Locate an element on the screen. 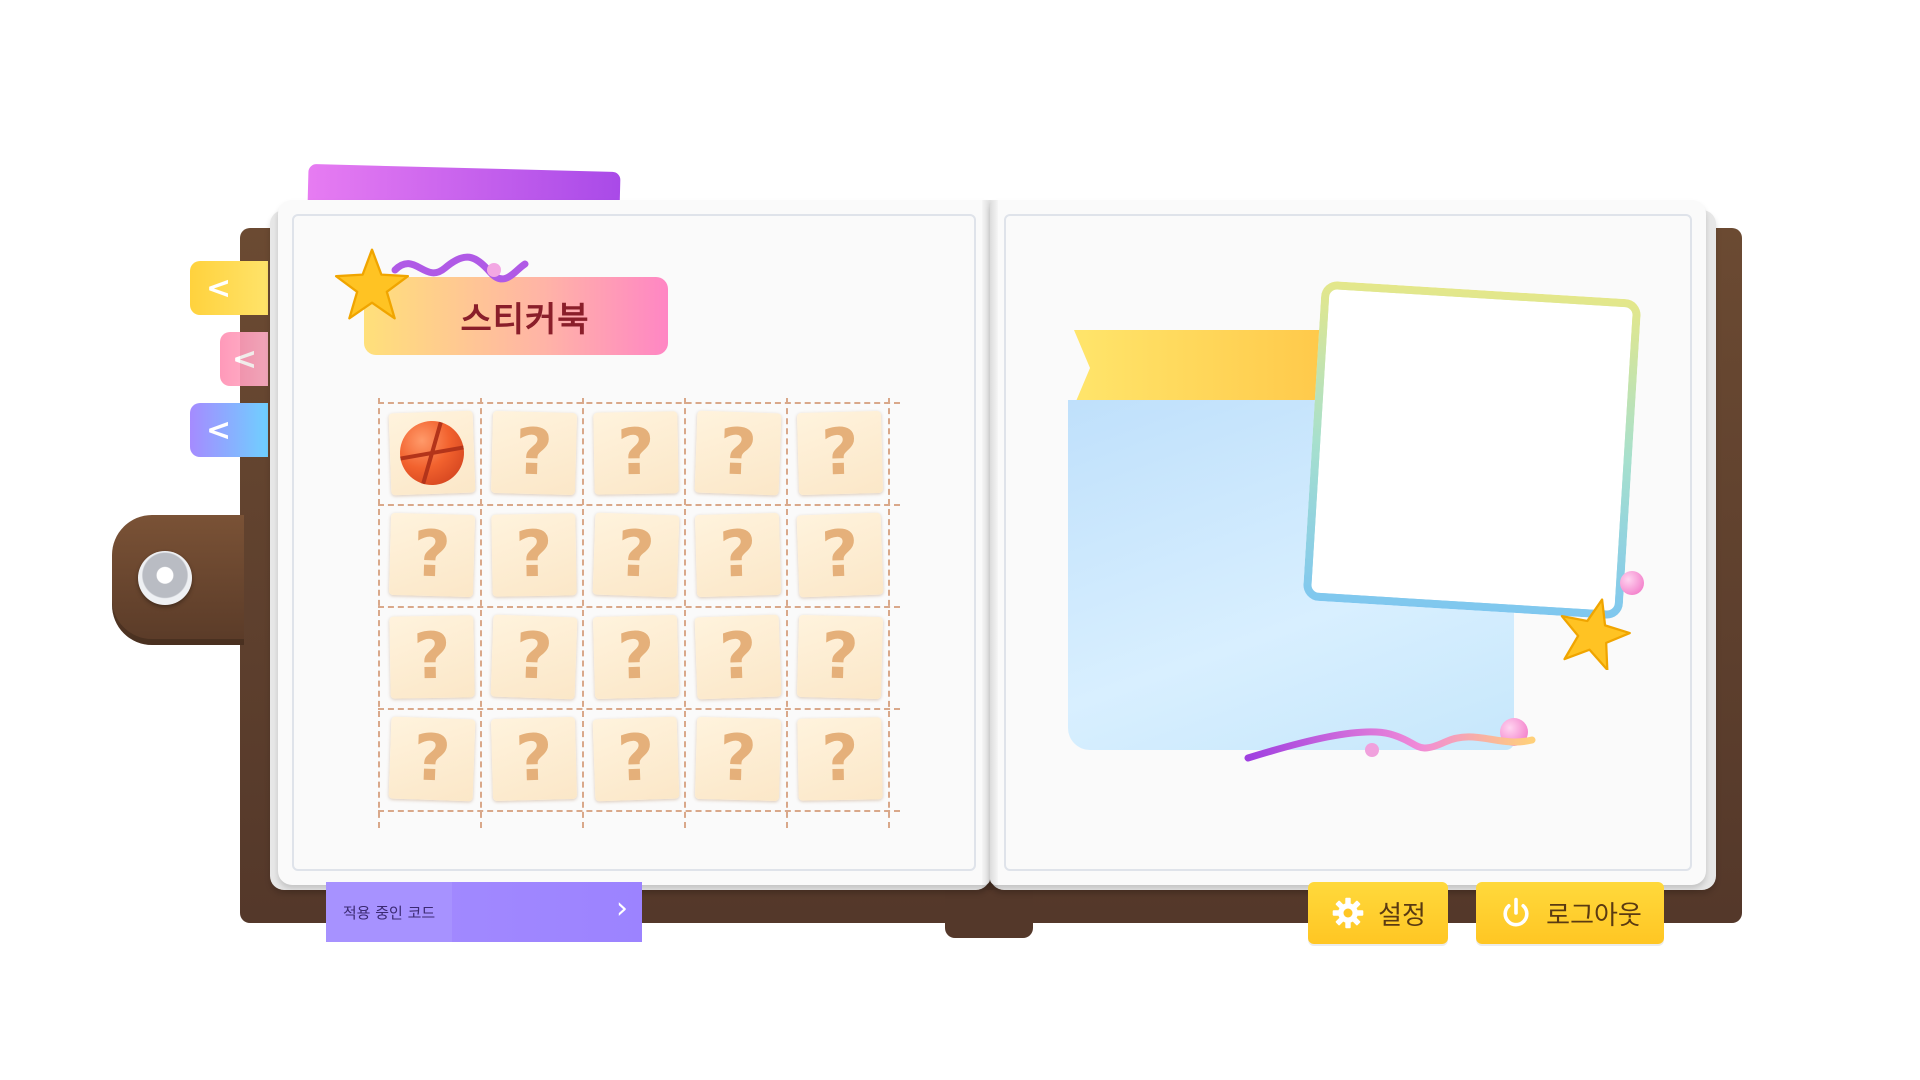 The height and width of the screenshot is (1080, 1920). settings-button: 설정 is located at coordinates (1378, 913).